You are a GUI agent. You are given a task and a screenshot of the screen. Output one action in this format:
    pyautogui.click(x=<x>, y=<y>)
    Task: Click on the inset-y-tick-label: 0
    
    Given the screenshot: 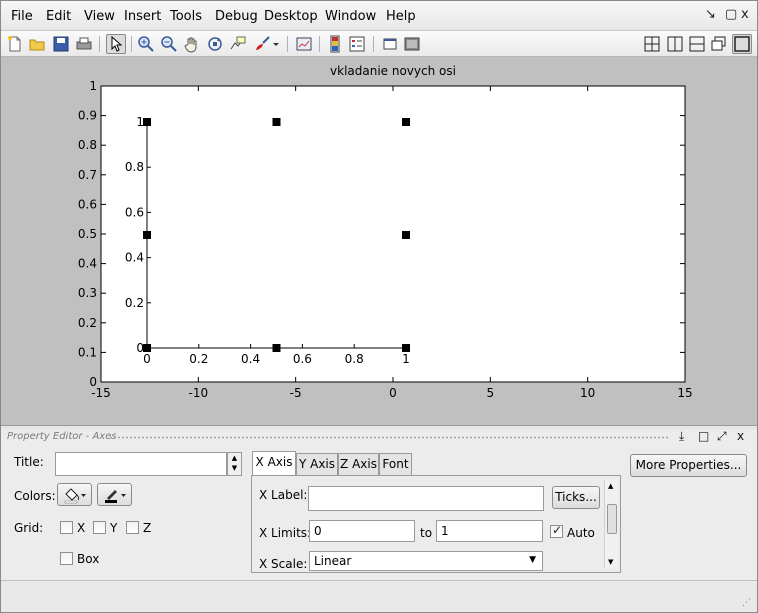 What is the action you would take?
    pyautogui.click(x=140, y=348)
    